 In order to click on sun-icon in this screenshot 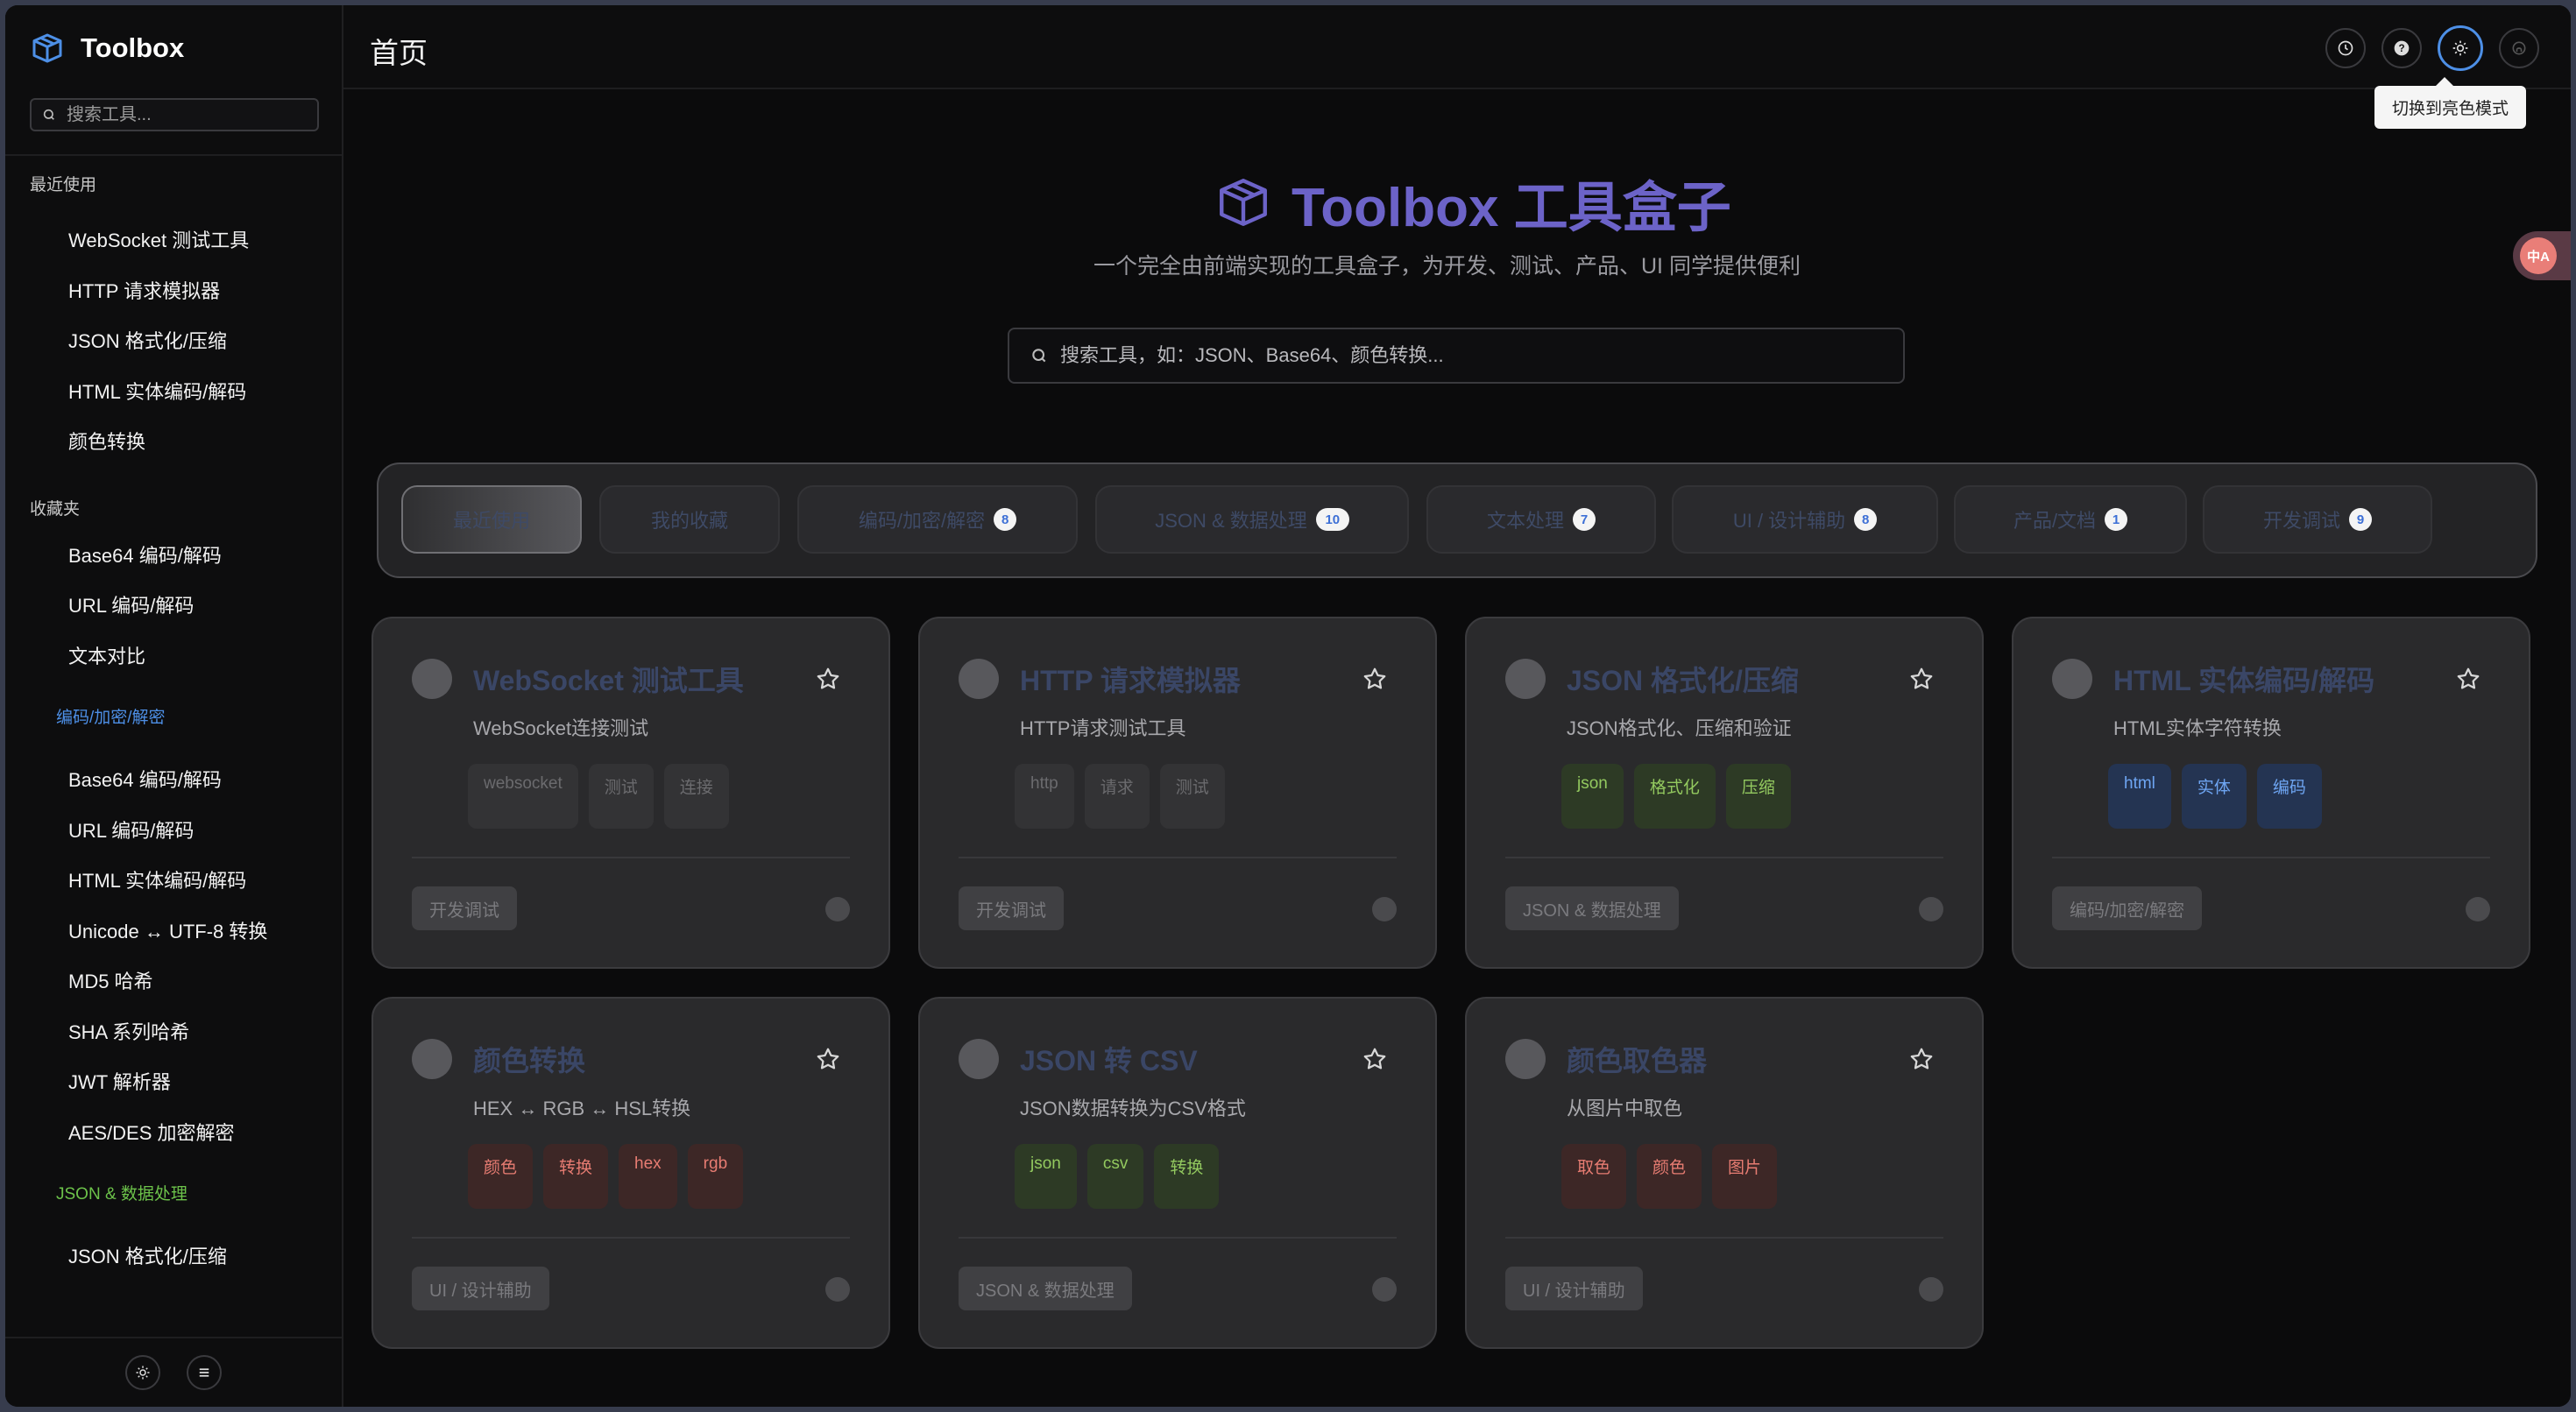, I will do `click(2460, 48)`.